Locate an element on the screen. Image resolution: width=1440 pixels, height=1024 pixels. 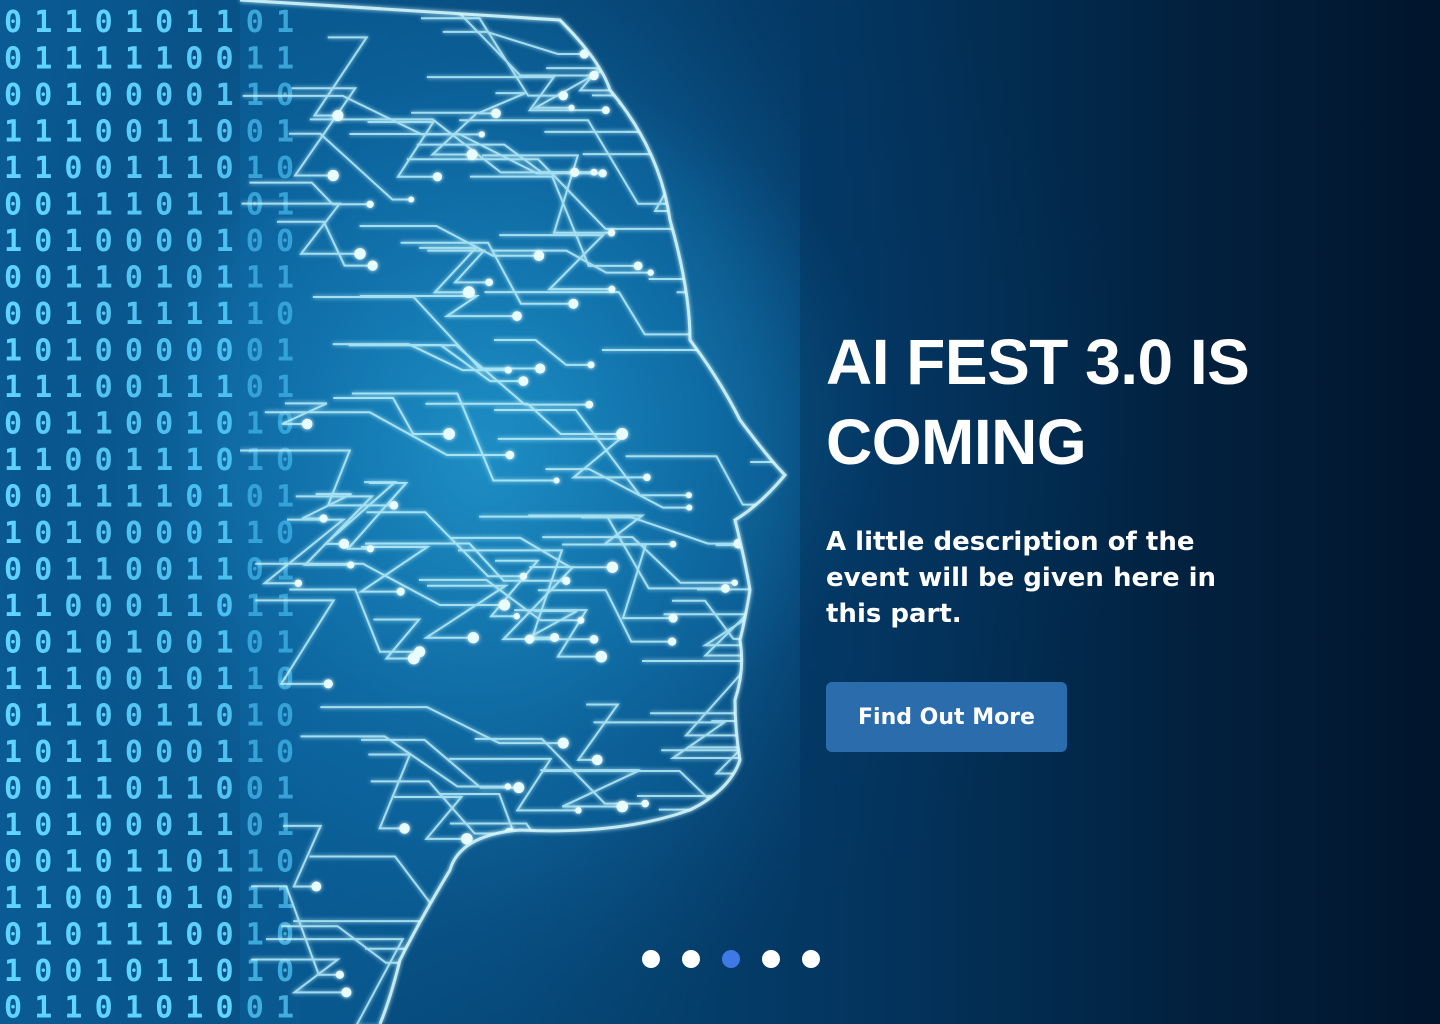
carousel-pagination is located at coordinates (731, 959).